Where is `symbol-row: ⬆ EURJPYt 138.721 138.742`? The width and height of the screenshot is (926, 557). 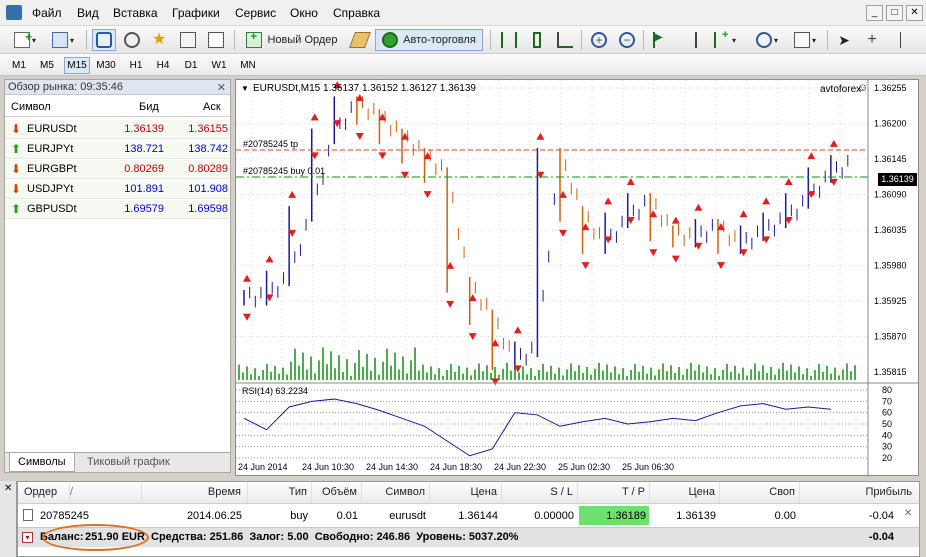
symbol-row: ⬆ EURJPYt 138.721 138.742 is located at coordinates (117, 149).